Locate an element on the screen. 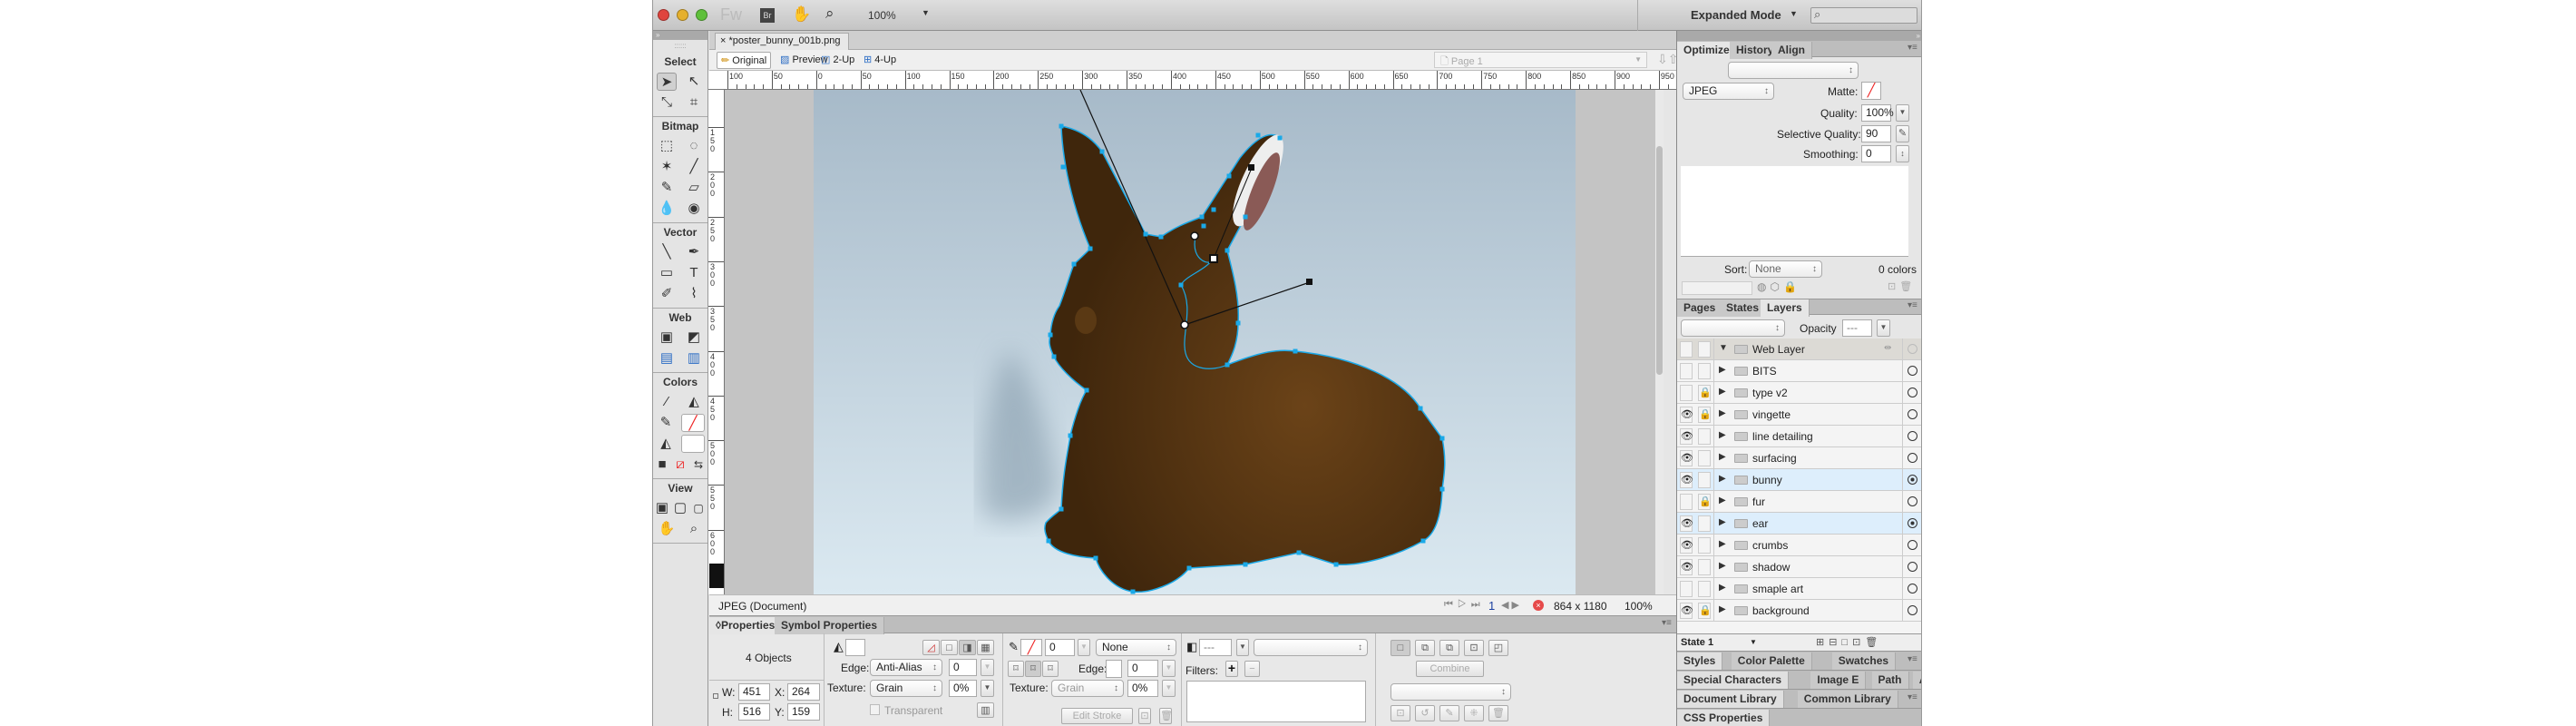  constrain-proportions-icon is located at coordinates (715, 696).